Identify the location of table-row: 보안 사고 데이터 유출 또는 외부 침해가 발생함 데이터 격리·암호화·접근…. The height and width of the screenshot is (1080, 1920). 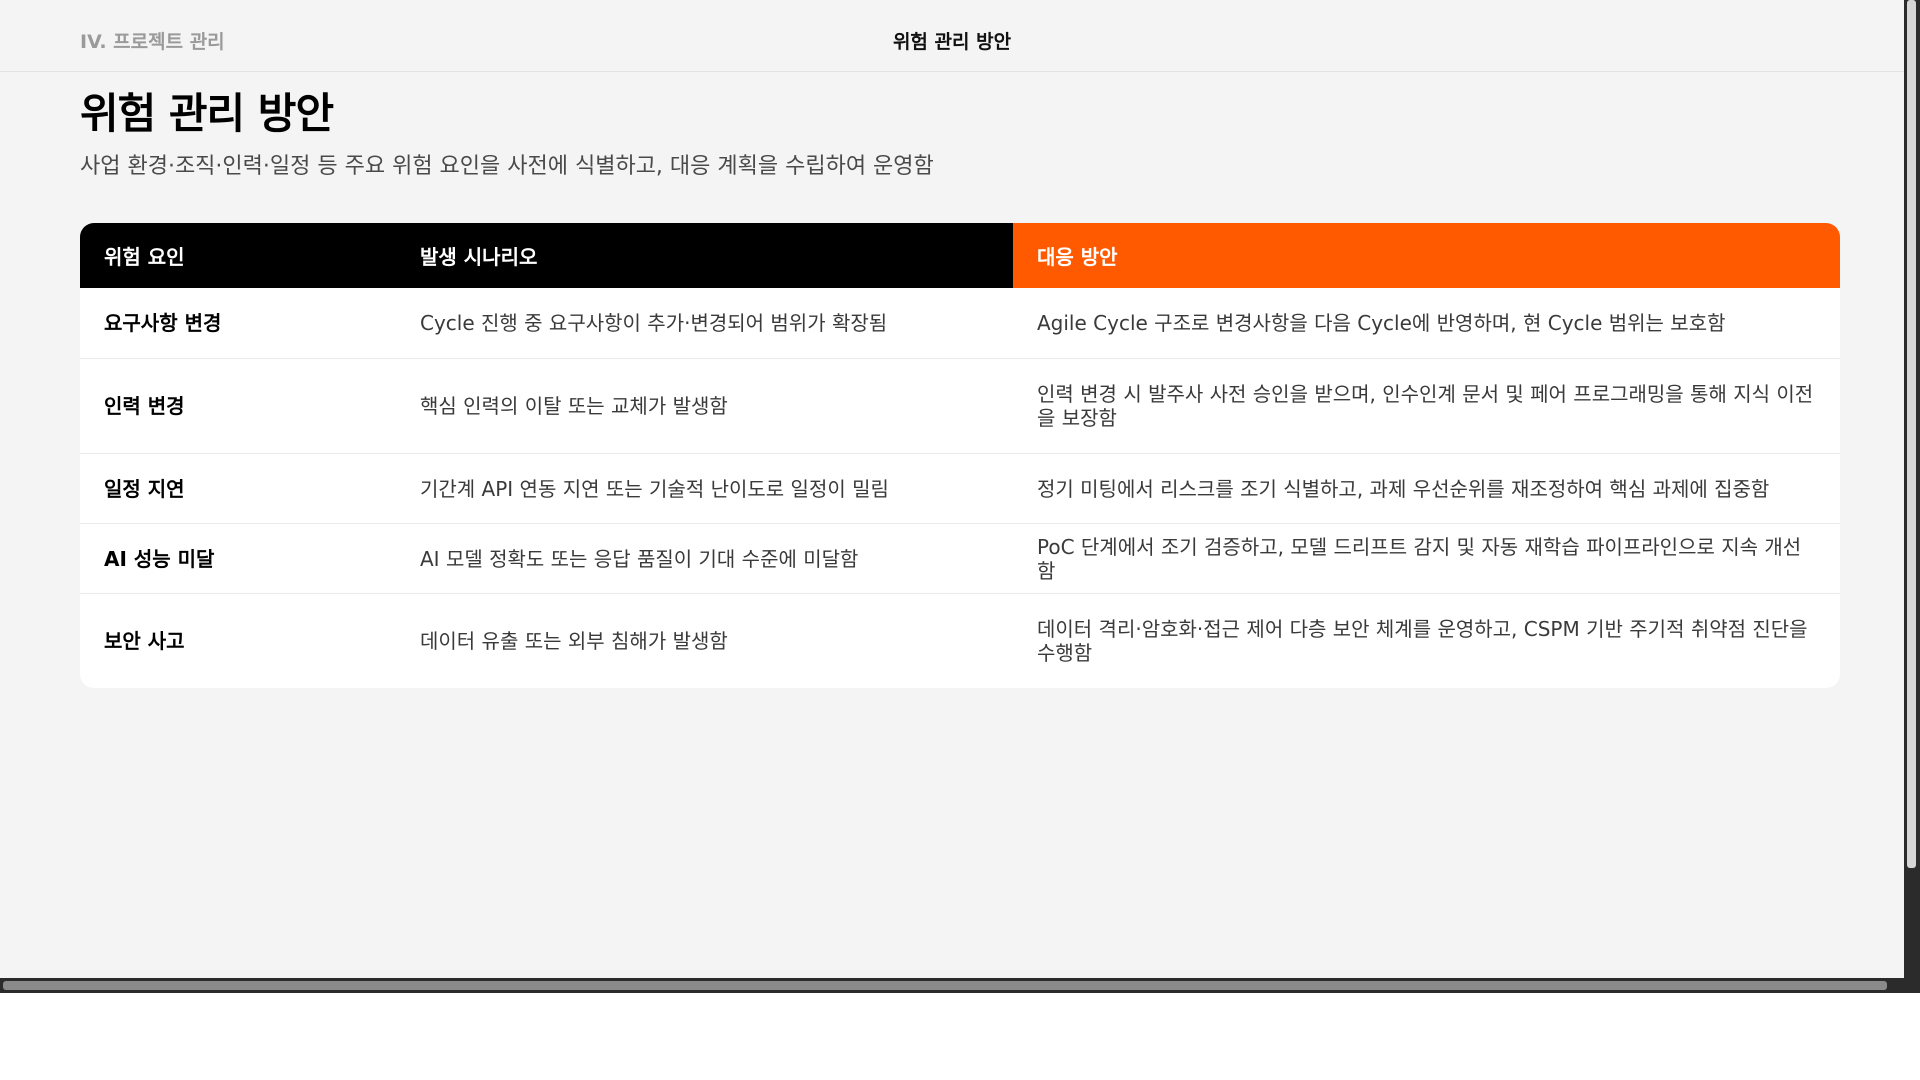
(960, 640).